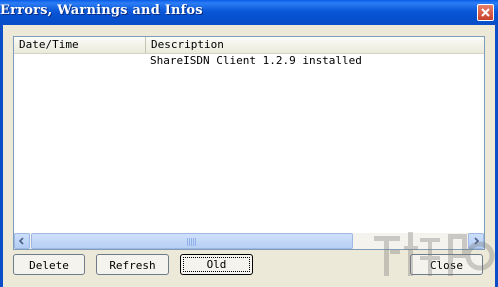 The height and width of the screenshot is (287, 498). I want to click on list-header: Date/Time Description, so click(249, 45).